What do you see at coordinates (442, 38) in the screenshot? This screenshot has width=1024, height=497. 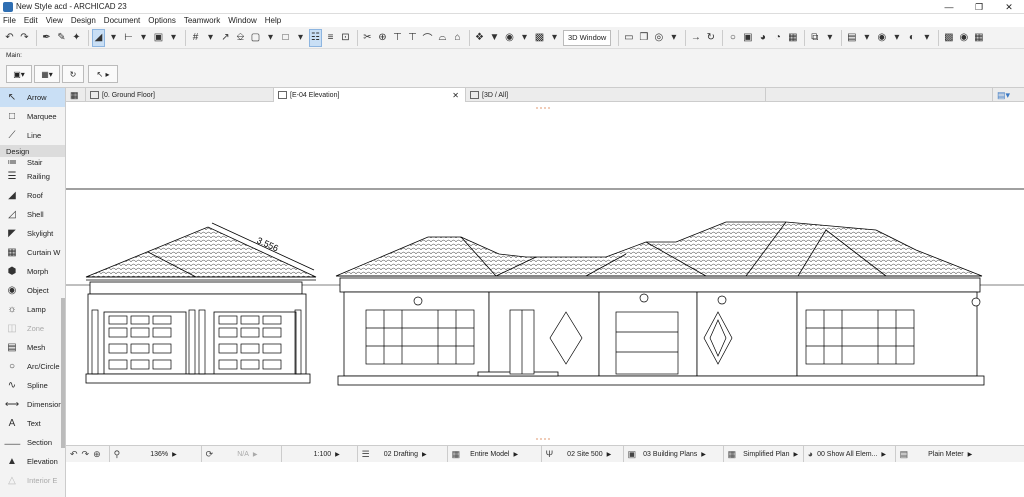 I see `chamfer-icon: ⌓` at bounding box center [442, 38].